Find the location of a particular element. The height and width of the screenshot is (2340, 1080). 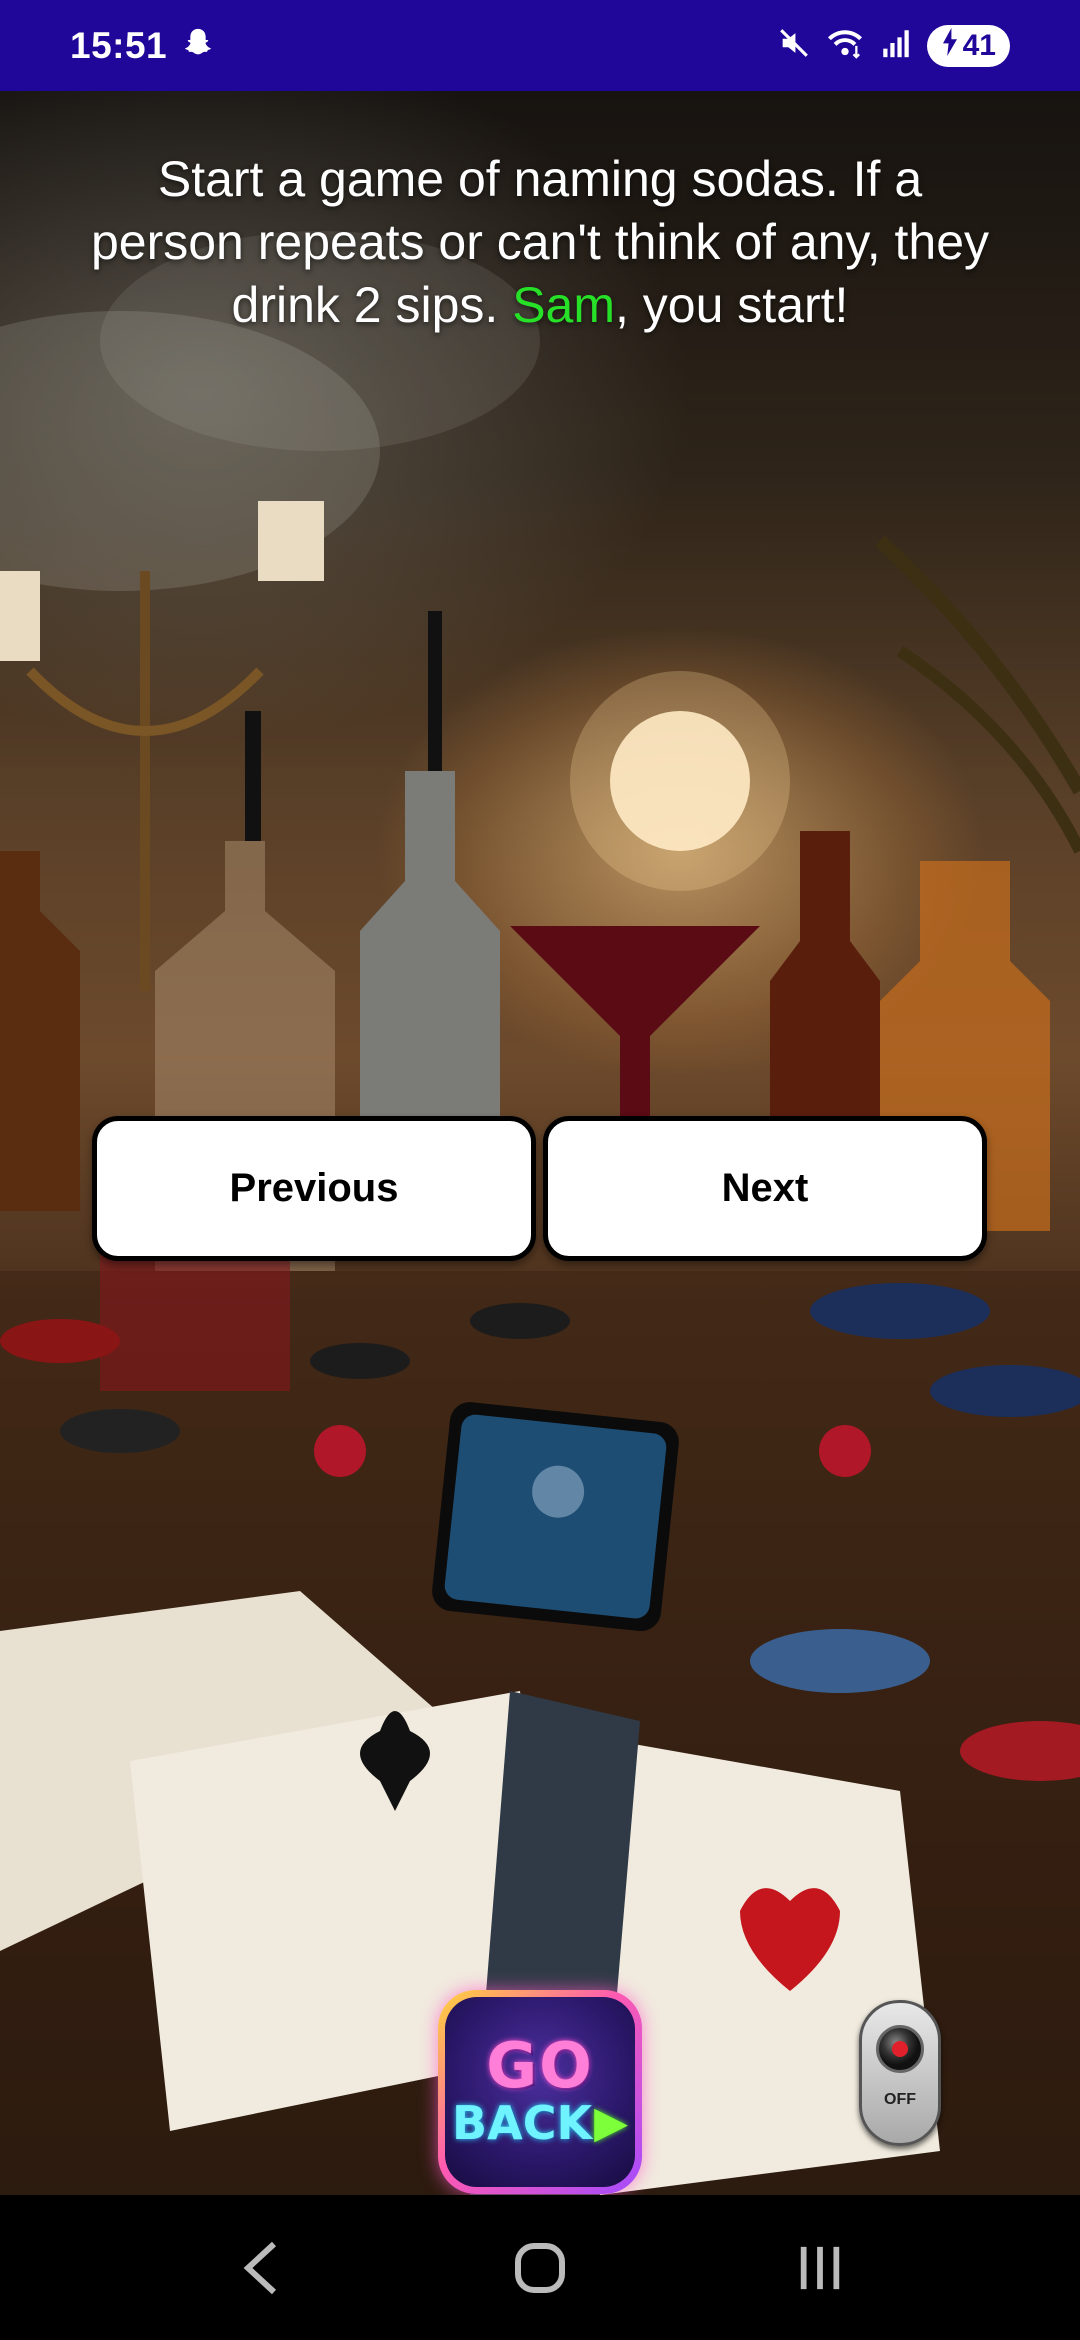

wifi-icon is located at coordinates (845, 45).